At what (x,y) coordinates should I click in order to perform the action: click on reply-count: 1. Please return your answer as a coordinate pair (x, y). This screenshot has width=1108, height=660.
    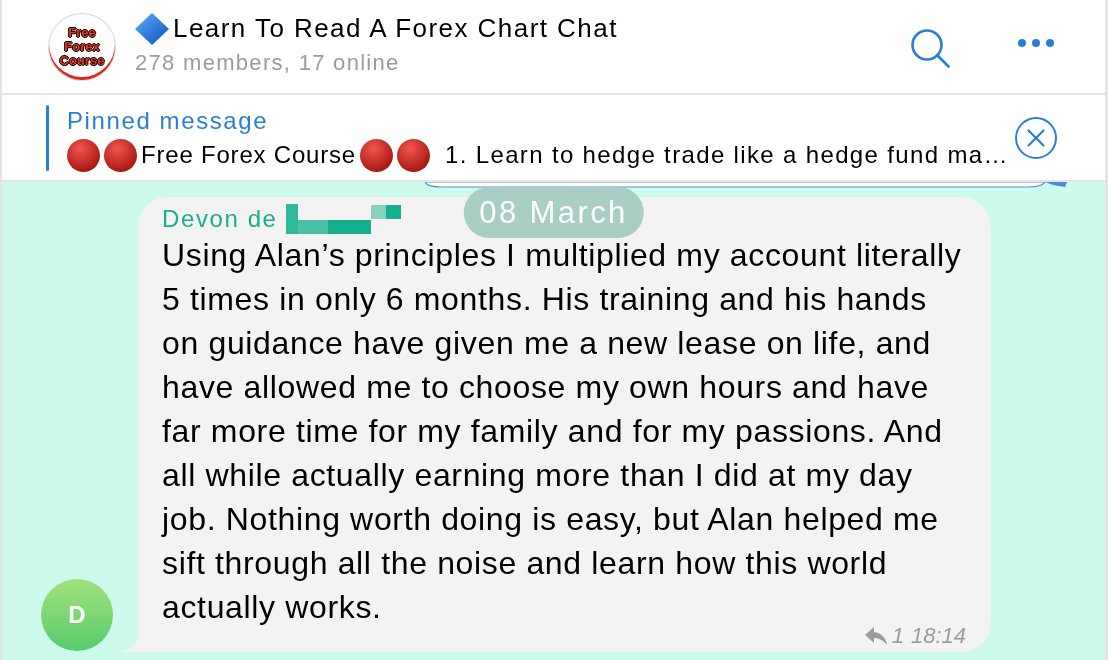
    Looking at the image, I should click on (897, 636).